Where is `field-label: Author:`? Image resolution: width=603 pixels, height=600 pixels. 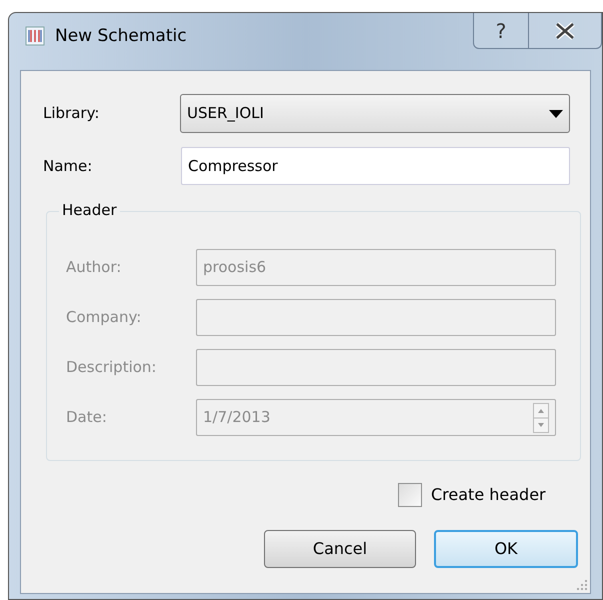
field-label: Author: is located at coordinates (94, 267).